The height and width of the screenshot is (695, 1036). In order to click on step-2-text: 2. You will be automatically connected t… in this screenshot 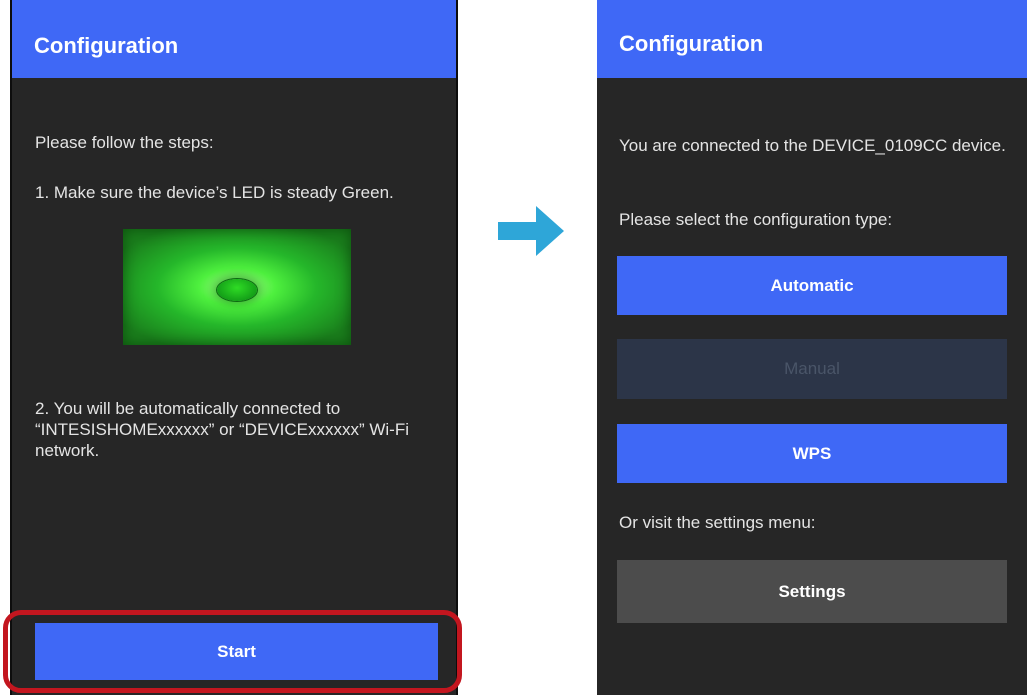, I will do `click(222, 429)`.